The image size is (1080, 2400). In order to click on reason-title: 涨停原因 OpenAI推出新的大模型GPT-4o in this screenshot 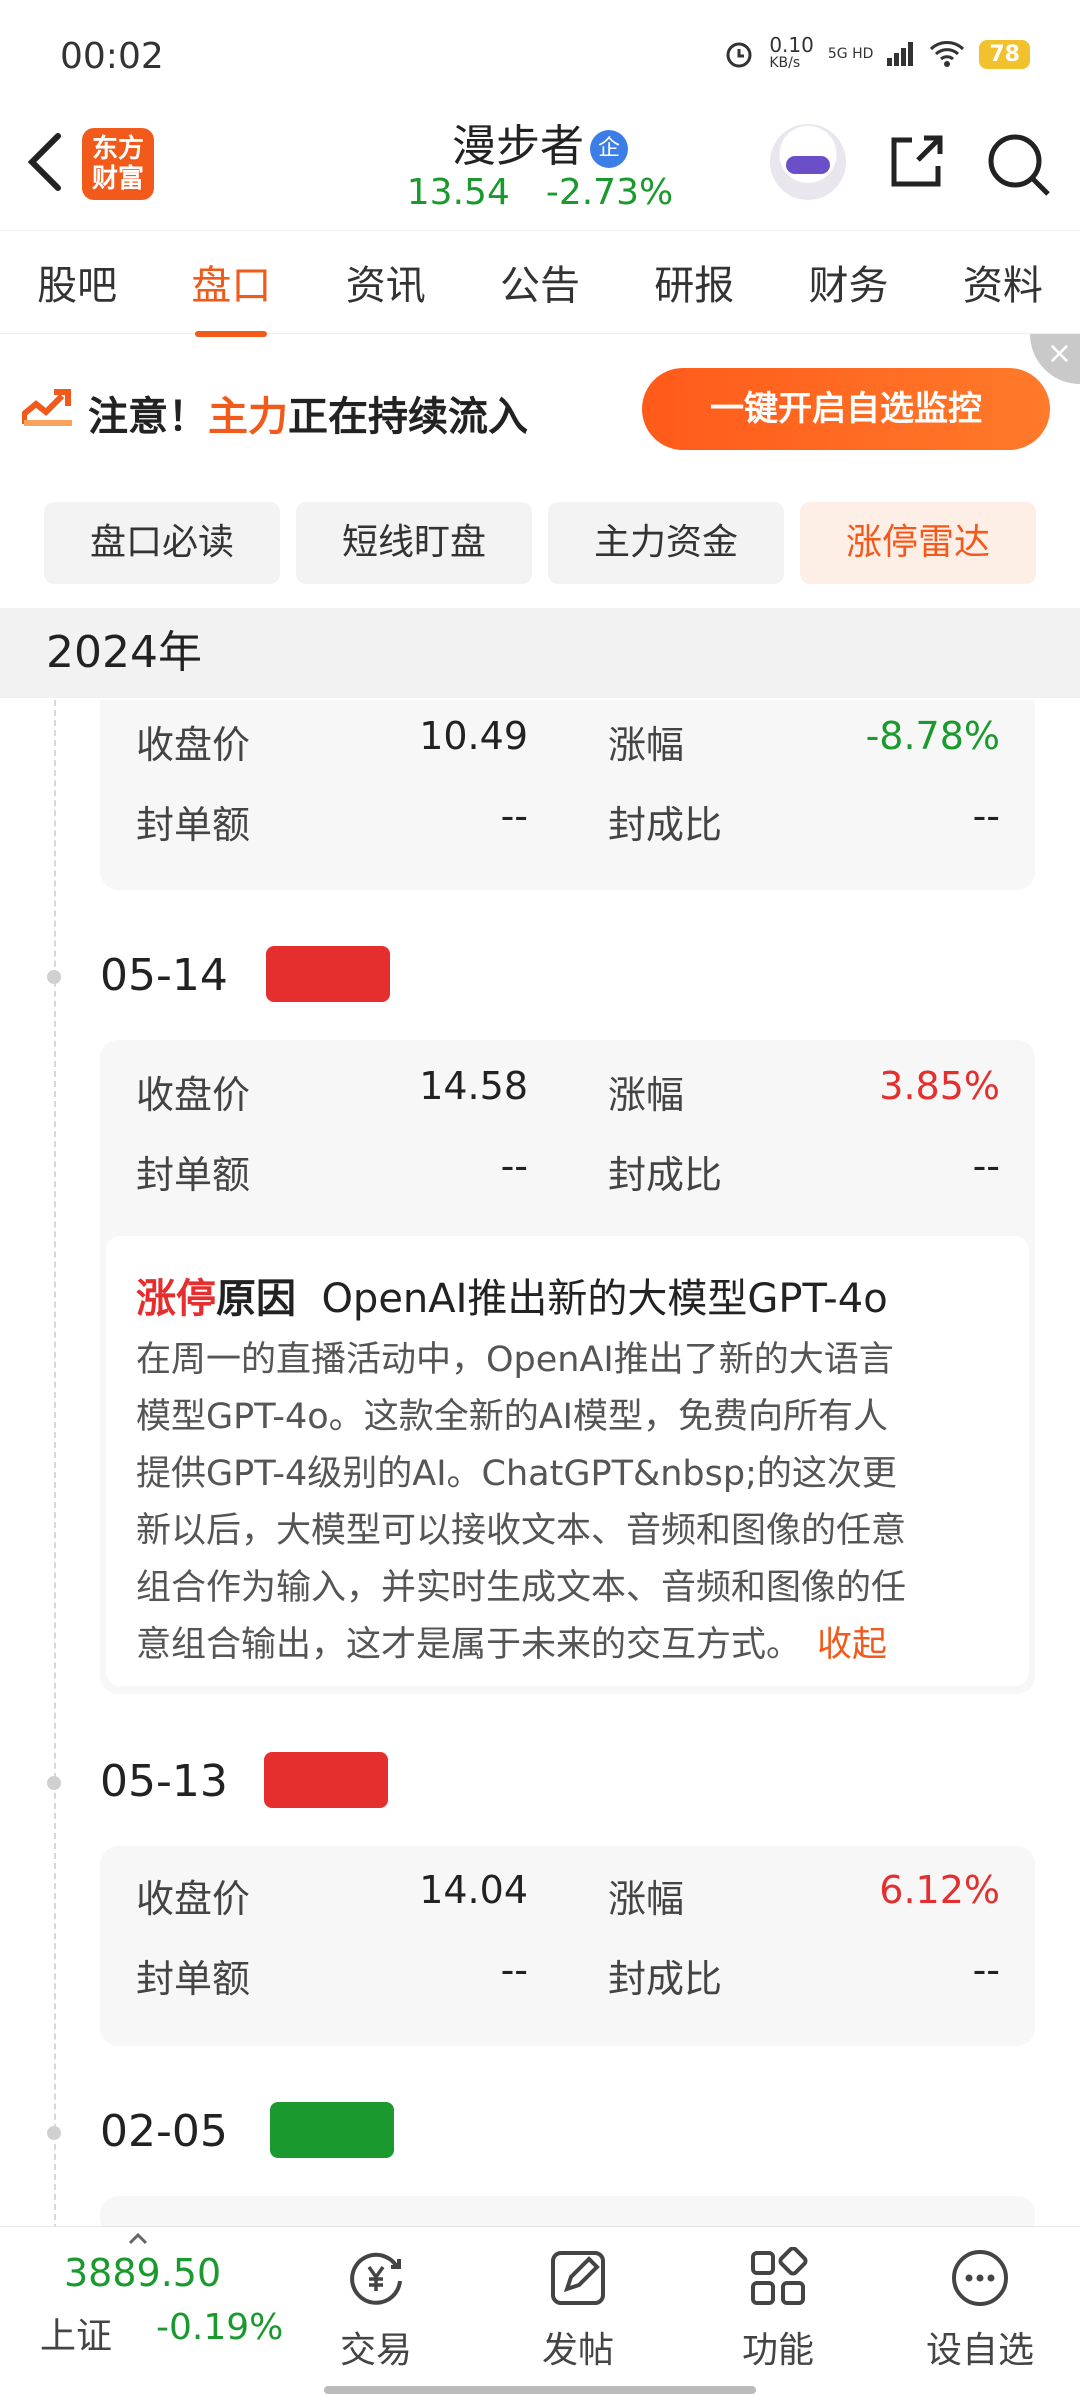, I will do `click(512, 1299)`.